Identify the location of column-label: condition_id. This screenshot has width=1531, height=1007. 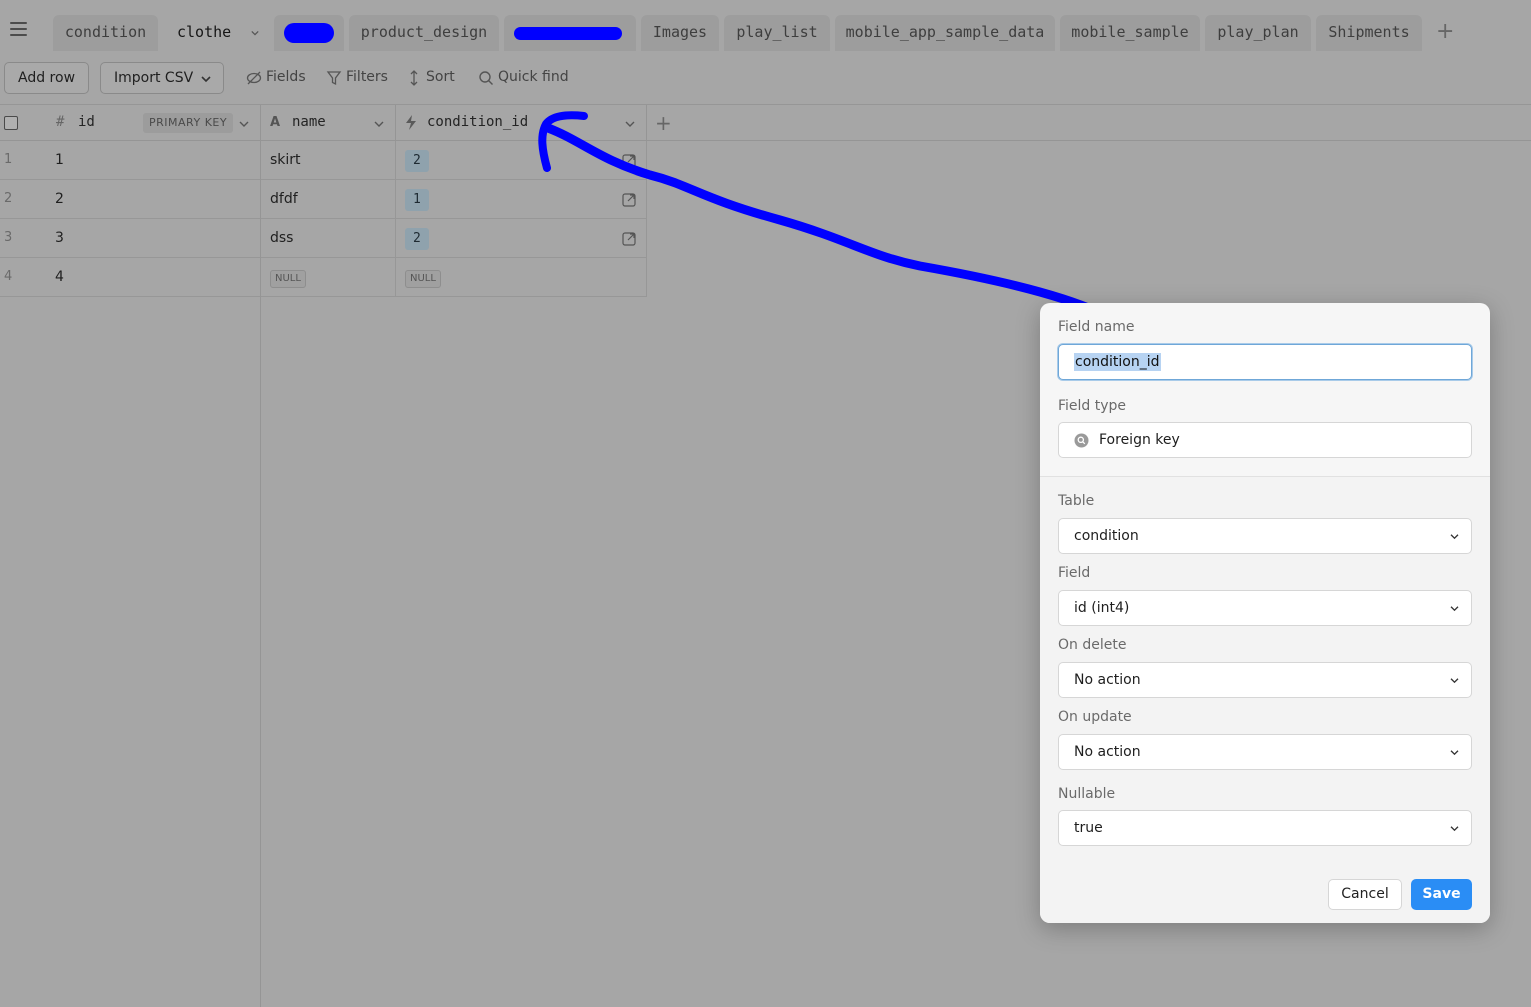
(478, 122).